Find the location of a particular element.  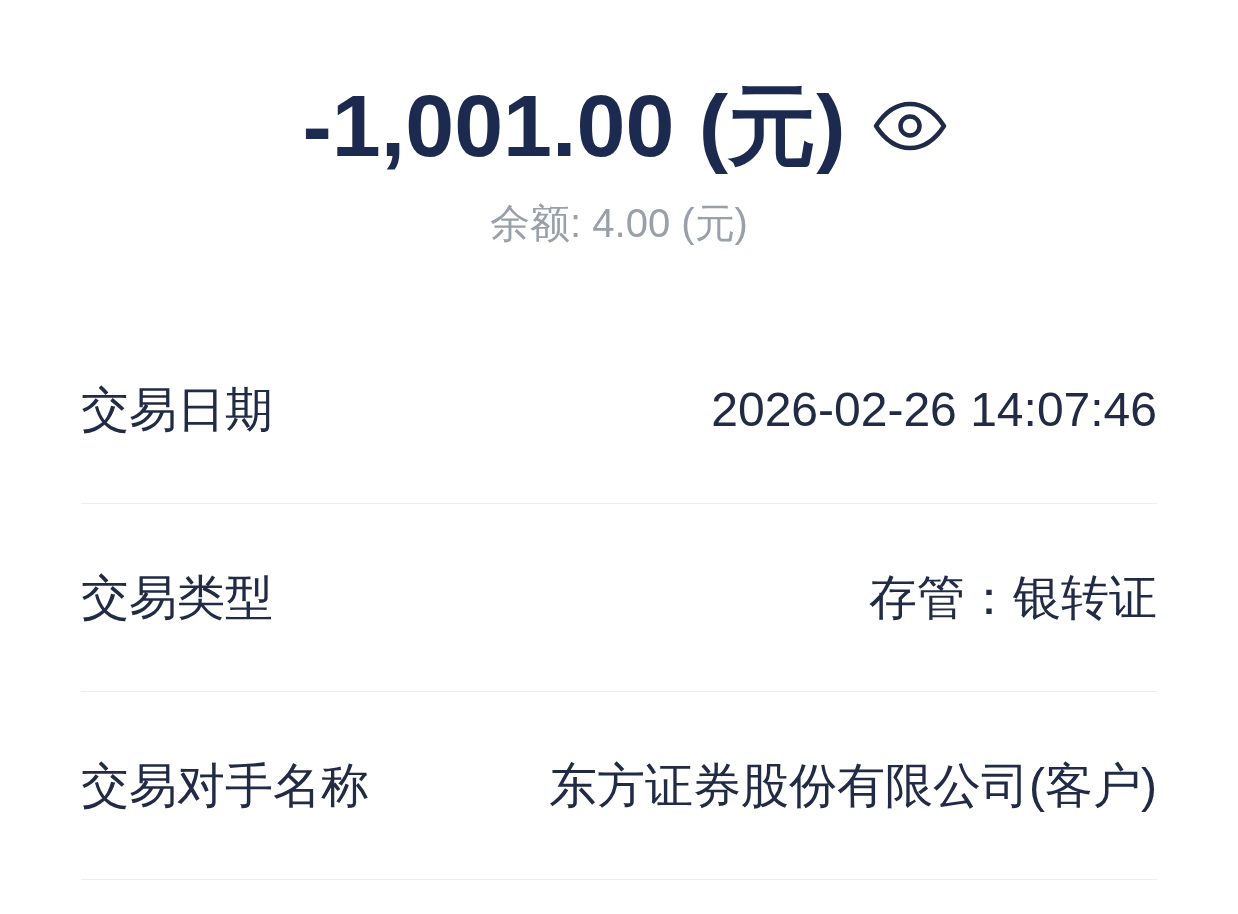

detail-label: 交易对手名称 is located at coordinates (225, 785).